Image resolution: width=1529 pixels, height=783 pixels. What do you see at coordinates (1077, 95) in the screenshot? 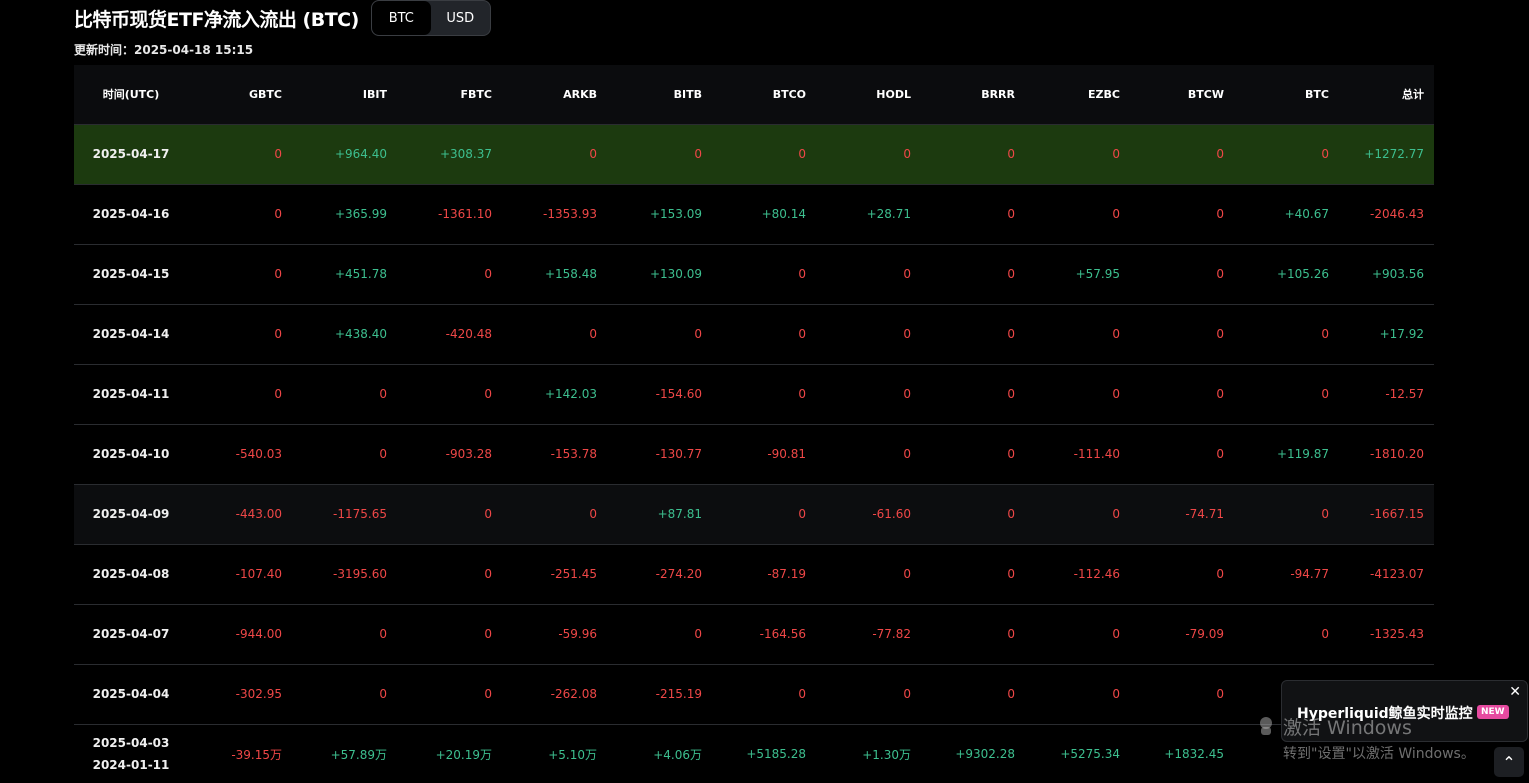
I see `column-header: EZBC` at bounding box center [1077, 95].